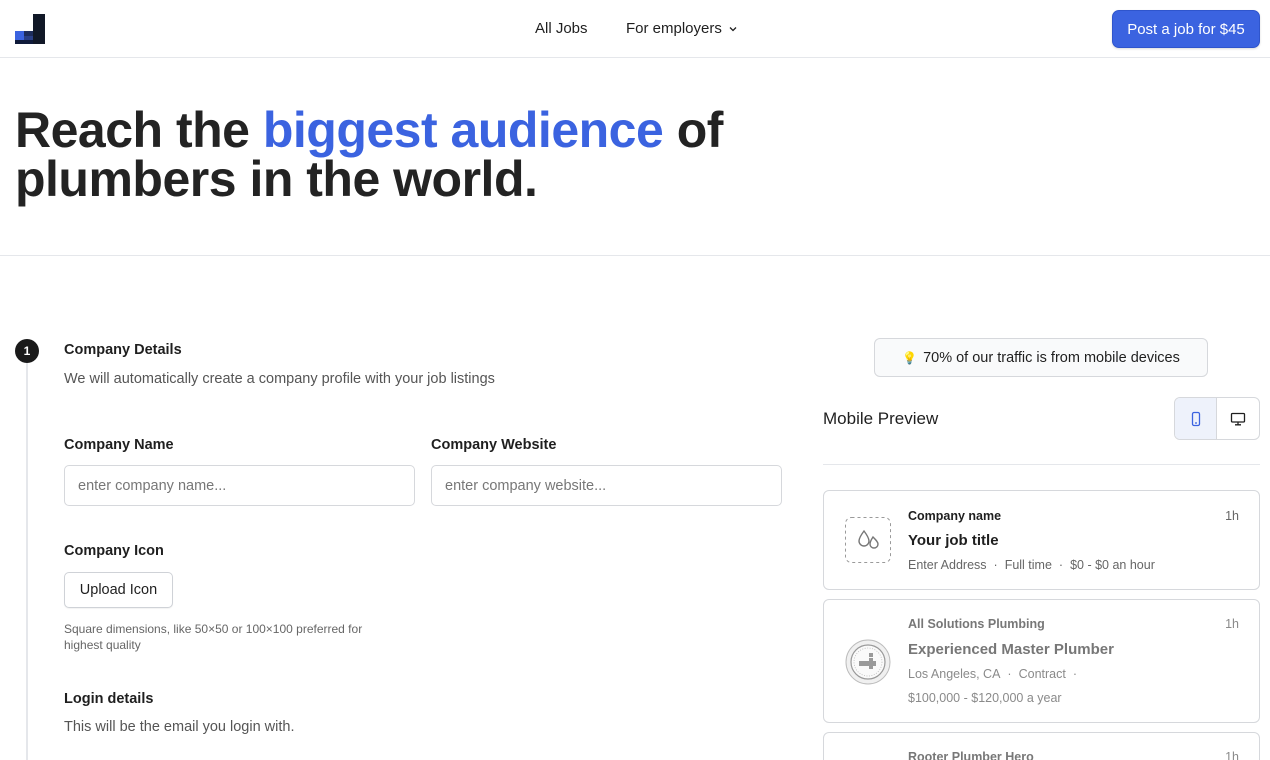  Describe the element at coordinates (947, 565) in the screenshot. I see `card-address: Enter Address` at that location.